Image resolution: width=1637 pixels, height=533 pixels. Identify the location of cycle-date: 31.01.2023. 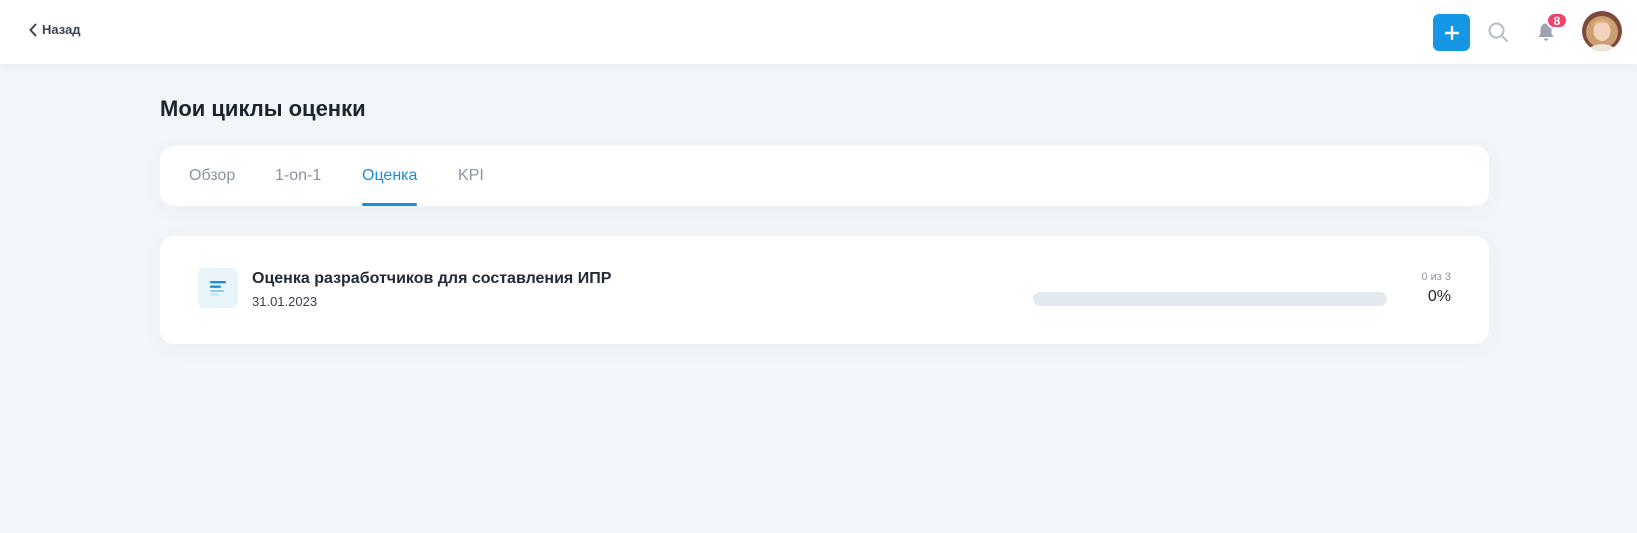
(285, 301).